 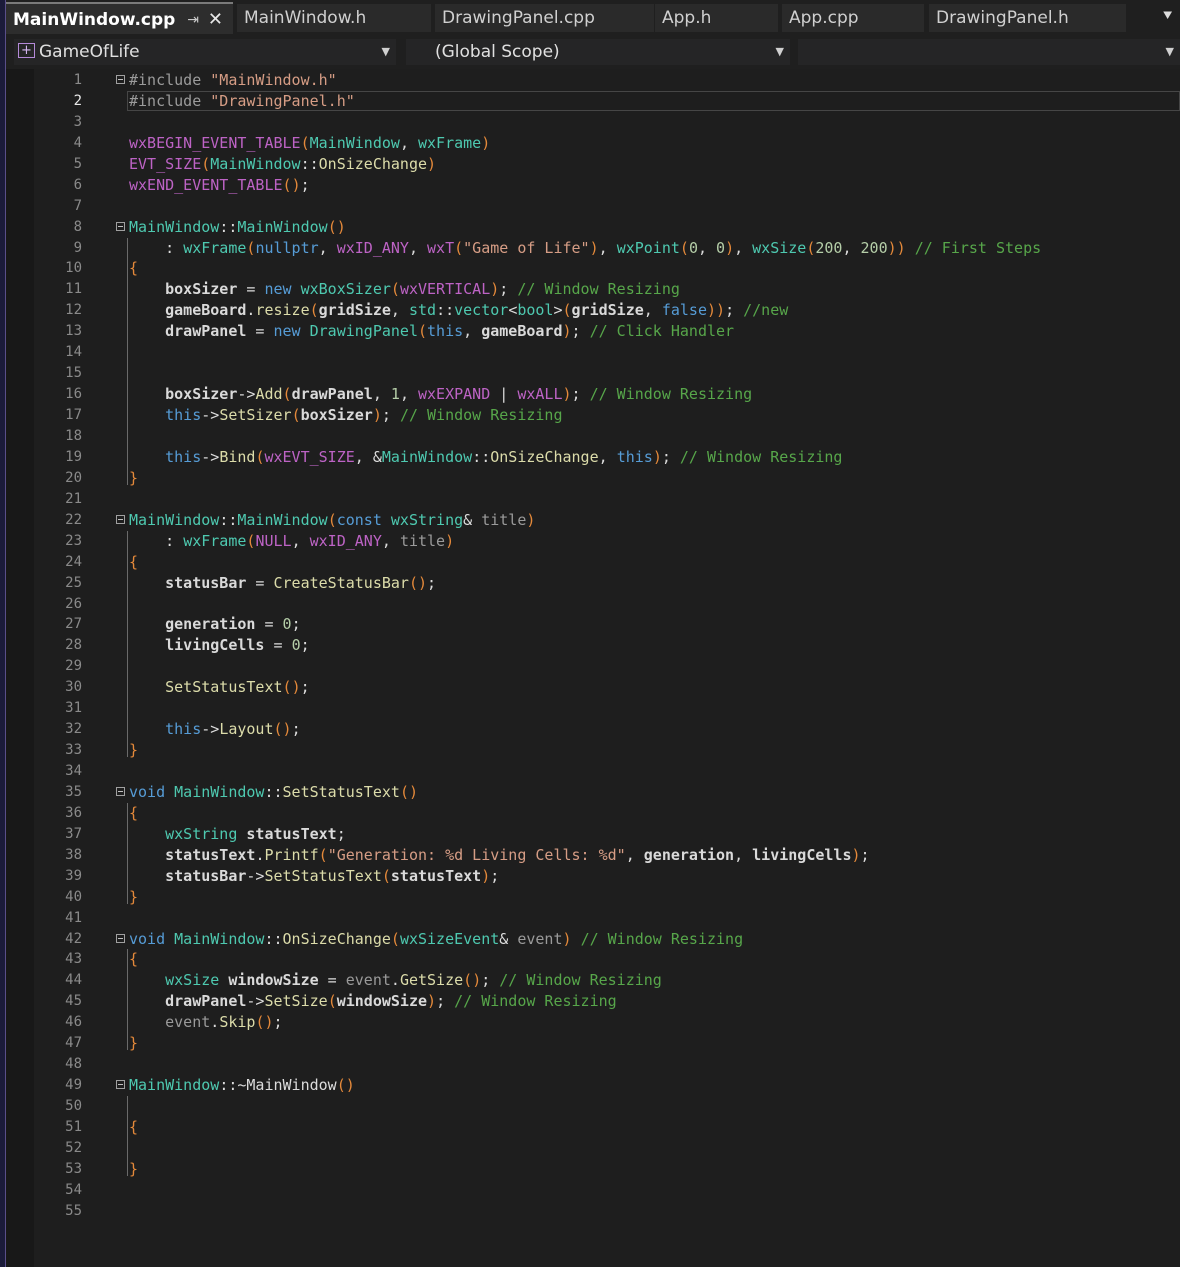 I want to click on code-line: 50, so click(x=593, y=1106).